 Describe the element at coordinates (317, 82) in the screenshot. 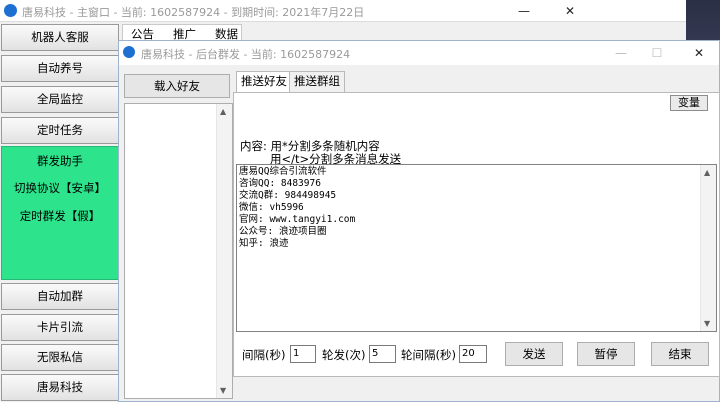

I see `tab-push-groups: 推送群组` at that location.